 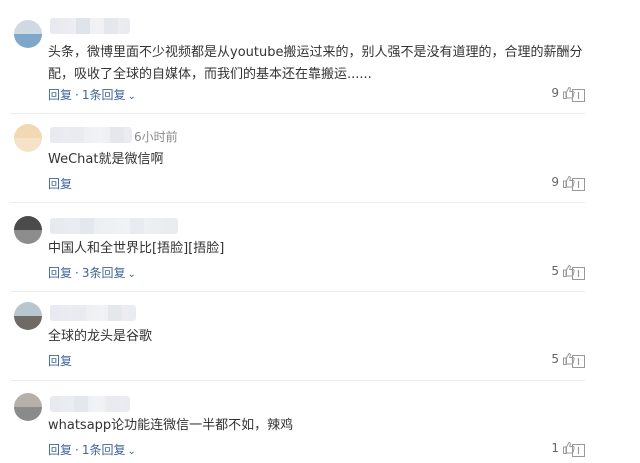 I want to click on comment-text: WeChat就是微信啊, so click(x=106, y=159).